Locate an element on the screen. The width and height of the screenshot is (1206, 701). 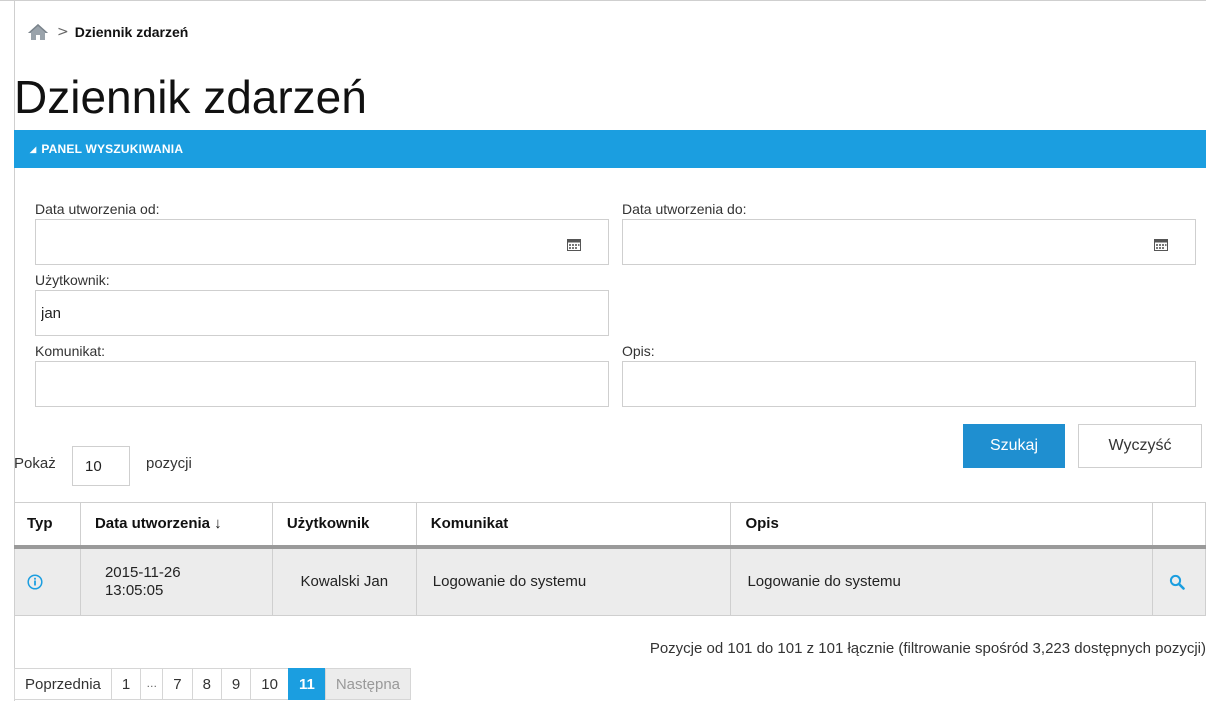
date-to-label: Data utworzenia do: is located at coordinates (684, 209).